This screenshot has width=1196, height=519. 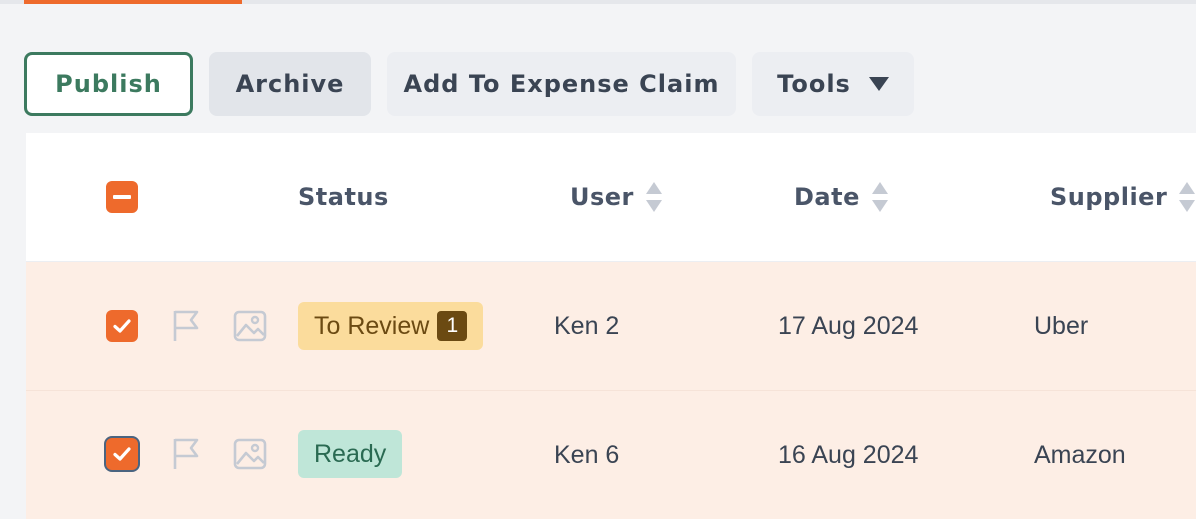 I want to click on archive-button-label: Archive, so click(x=290, y=84).